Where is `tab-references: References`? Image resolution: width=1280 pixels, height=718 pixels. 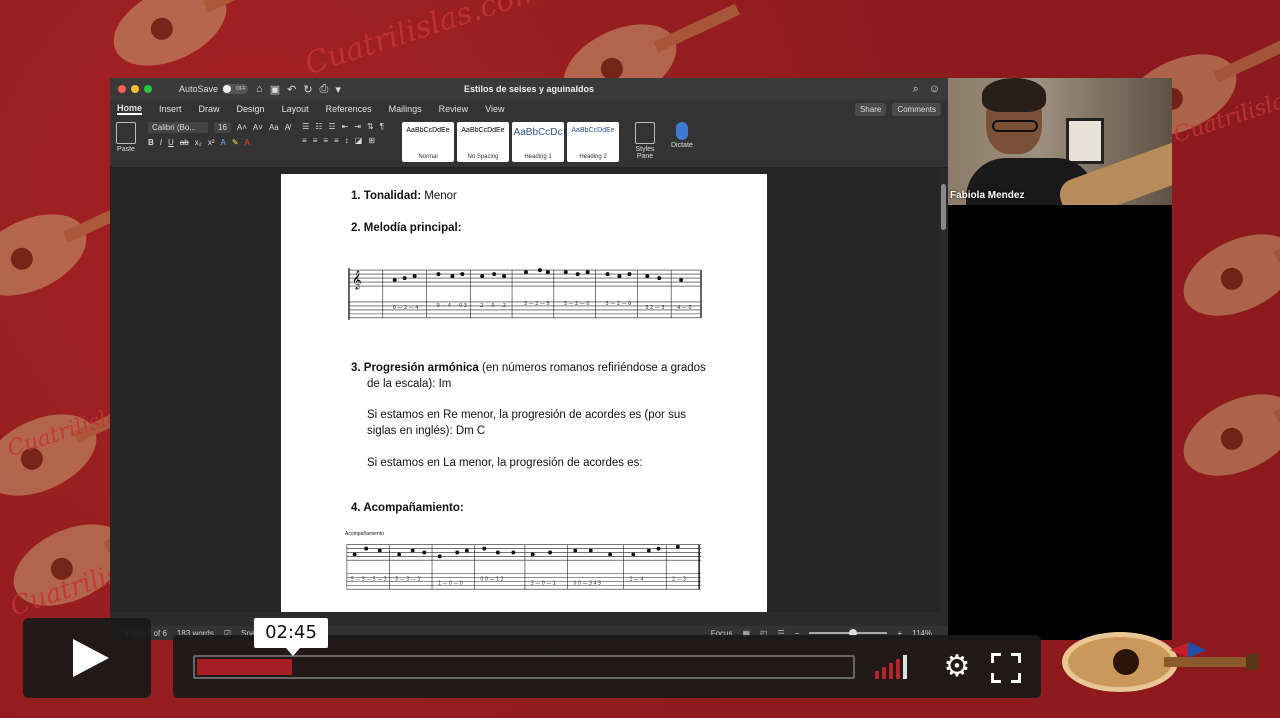
tab-references: References is located at coordinates (349, 109).